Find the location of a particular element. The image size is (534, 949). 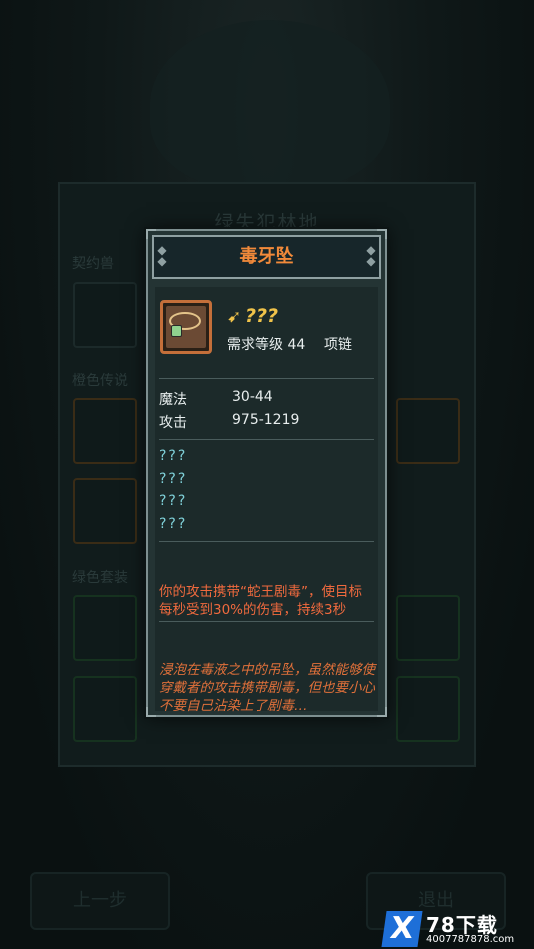

prev-step-button: 上一步 is located at coordinates (100, 901).